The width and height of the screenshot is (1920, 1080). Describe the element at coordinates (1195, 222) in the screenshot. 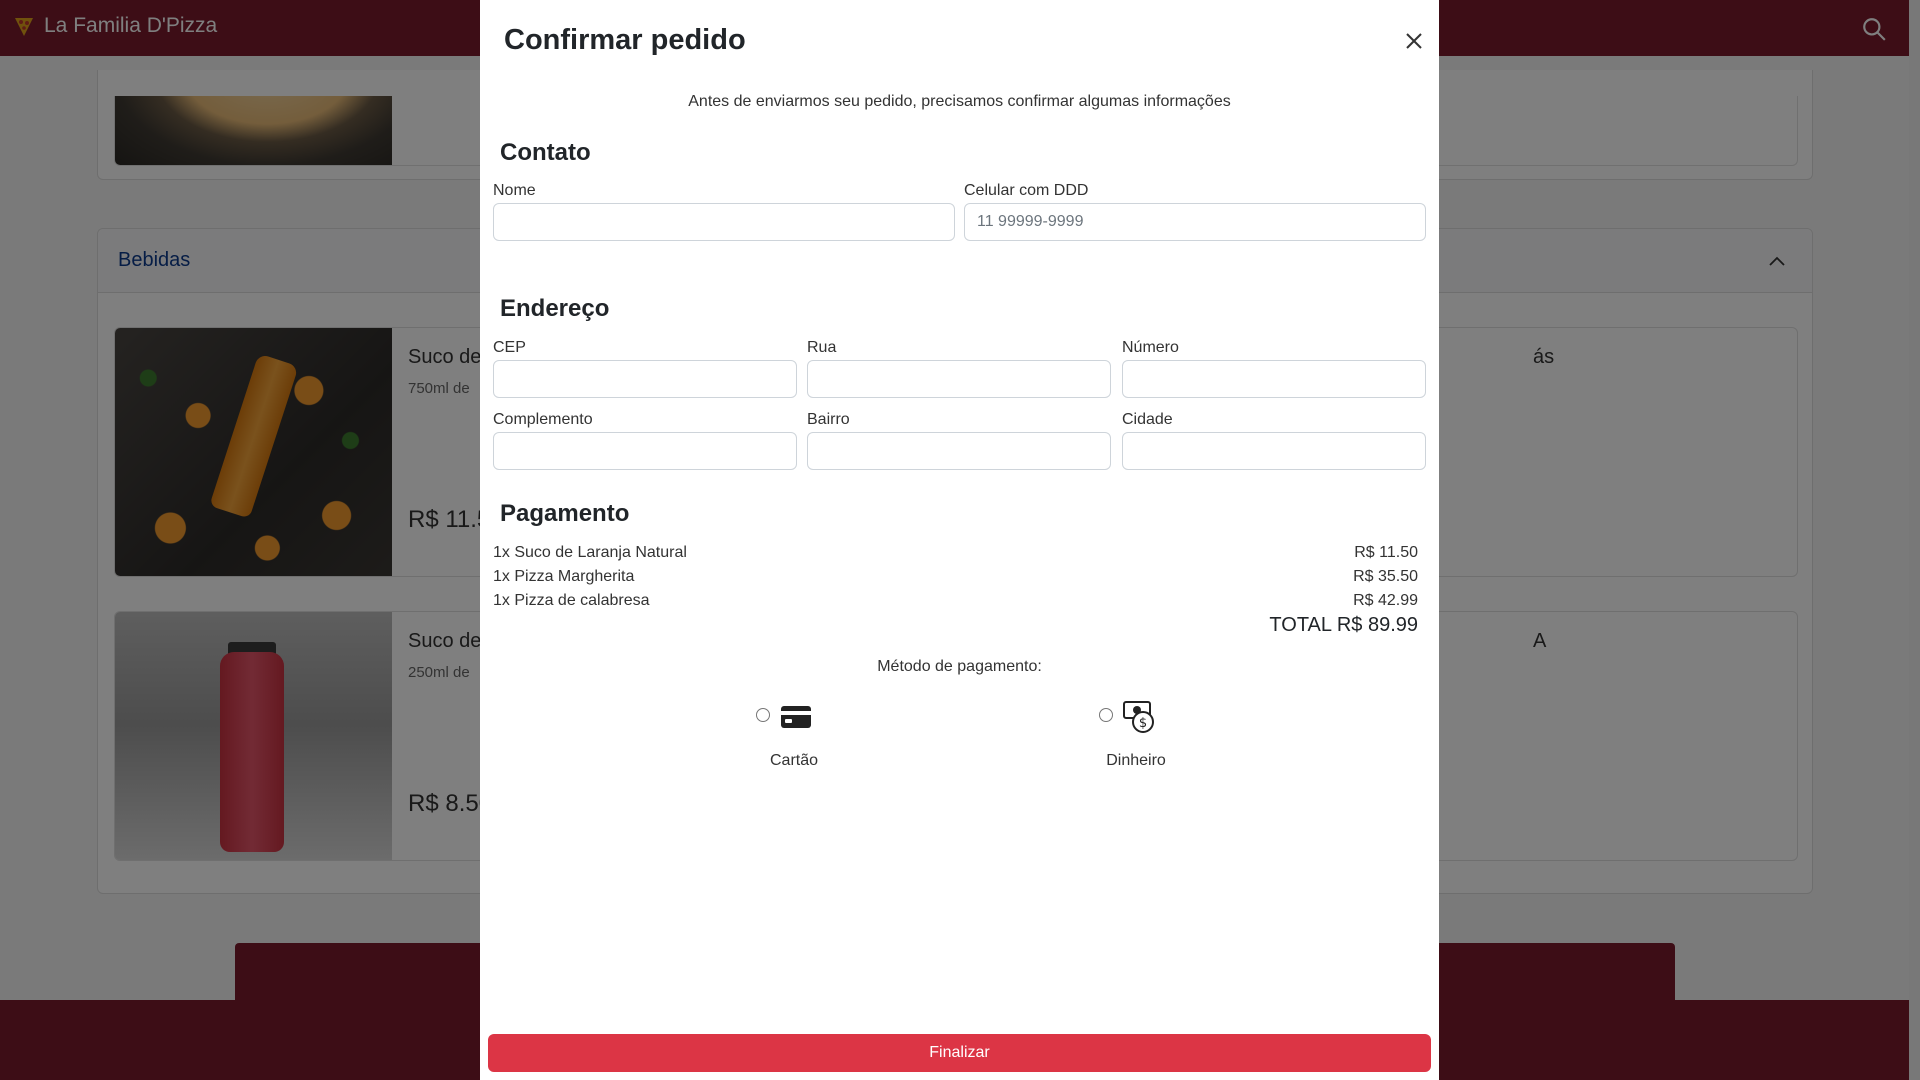

I see `phone-input` at that location.